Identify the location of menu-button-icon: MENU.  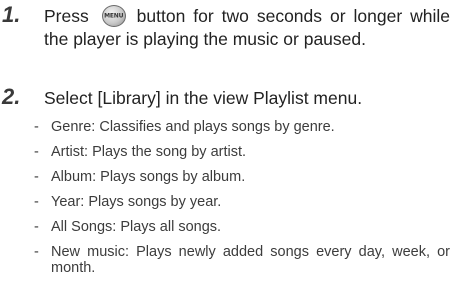
(113, 15).